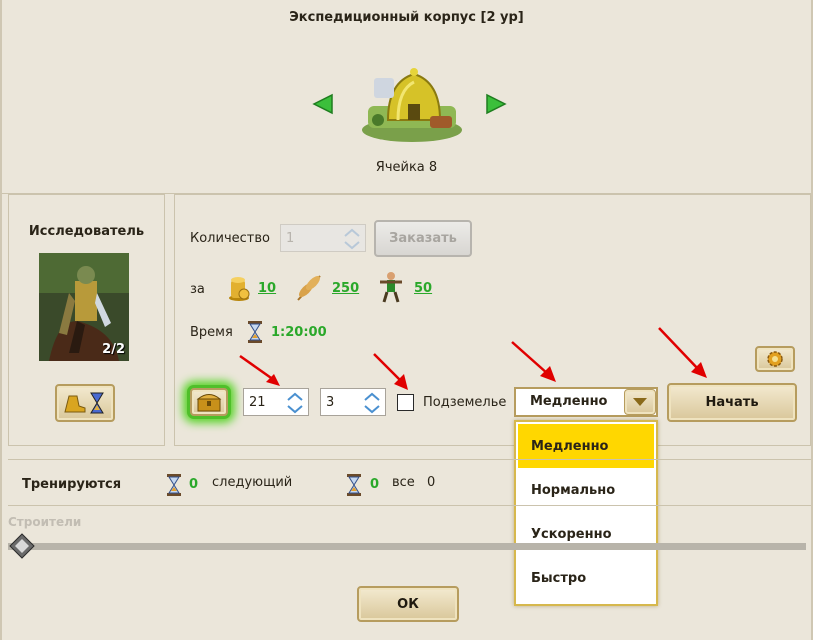 The height and width of the screenshot is (640, 813). Describe the element at coordinates (586, 513) in the screenshot. I see `speed-dropdown-list: Медленно Нормально Ускоренно Быстро` at that location.